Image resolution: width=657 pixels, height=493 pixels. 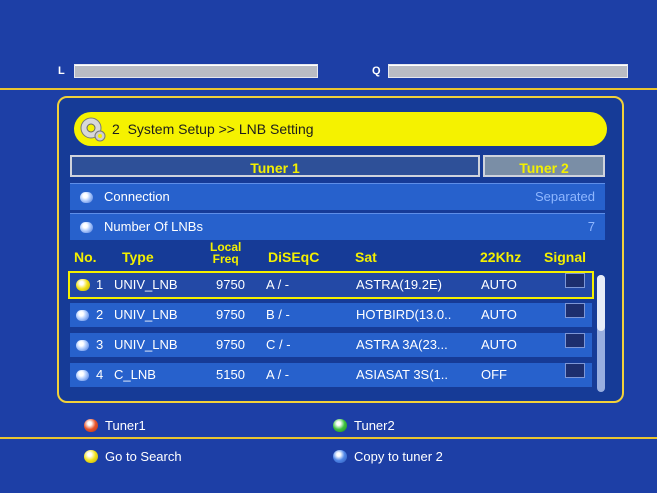 I want to click on table-row: 3 UNIV_LNB 9750 C / - ASTRA 3A(23... AUTO, so click(x=331, y=345).